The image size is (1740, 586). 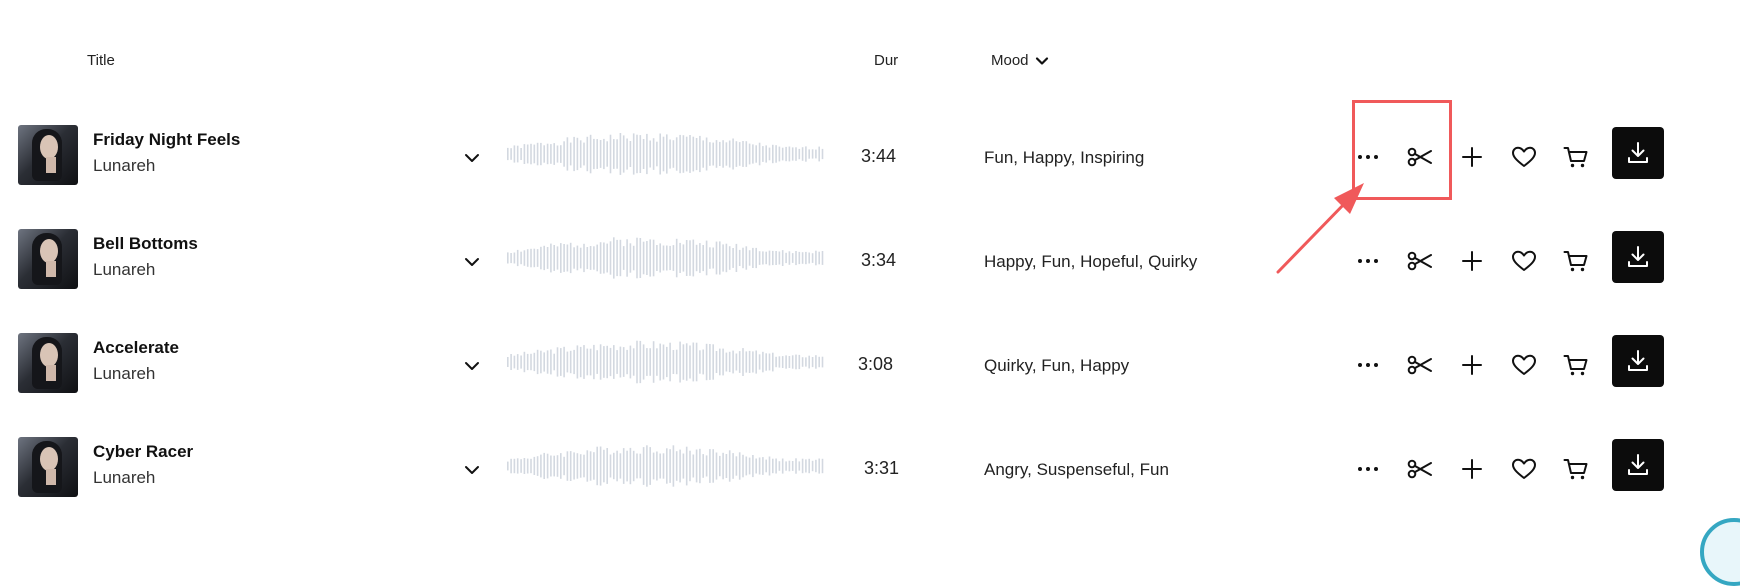 What do you see at coordinates (1020, 60) in the screenshot?
I see `column-header-mood: Mood` at bounding box center [1020, 60].